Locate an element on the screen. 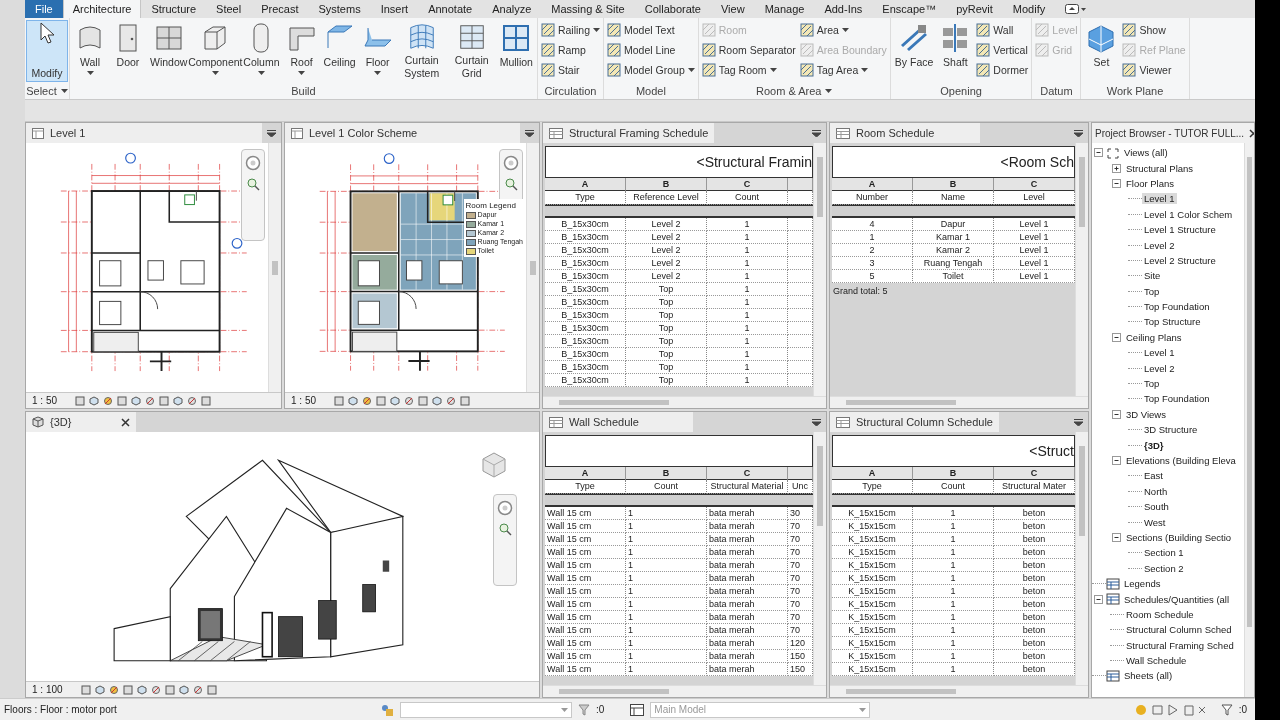  ribbon-toggle-icon is located at coordinates (1076, 9).